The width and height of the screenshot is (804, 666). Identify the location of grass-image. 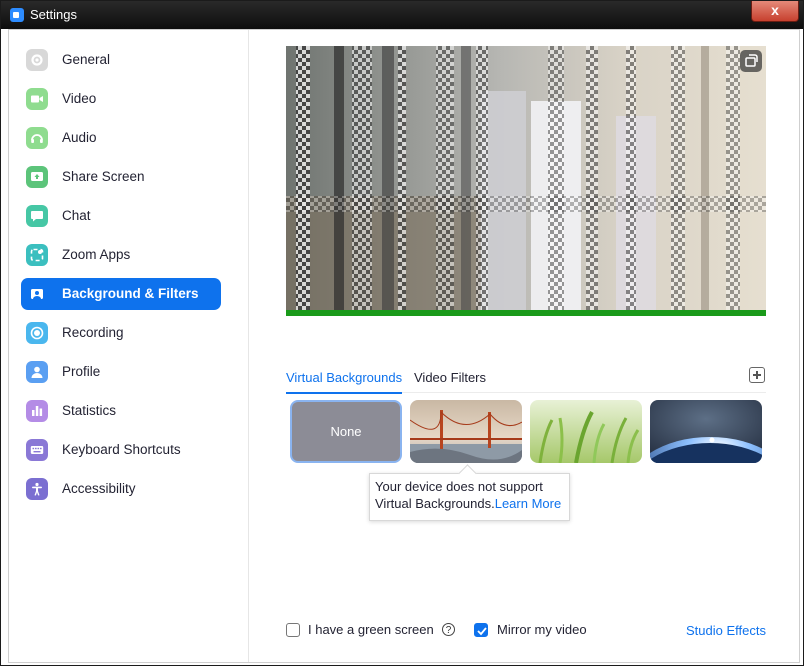
(586, 431).